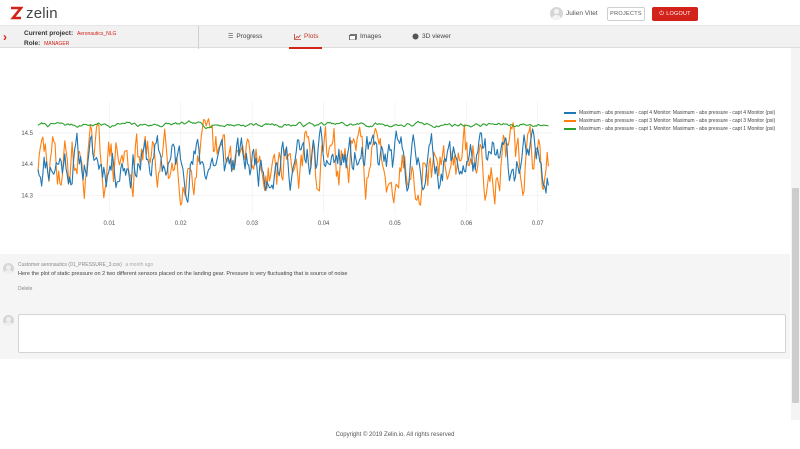 The image size is (800, 449). Describe the element at coordinates (400, 12) in the screenshot. I see `top-bar: zelin Julien Vitet PROJECTS ⏻ LOGOUT` at that location.